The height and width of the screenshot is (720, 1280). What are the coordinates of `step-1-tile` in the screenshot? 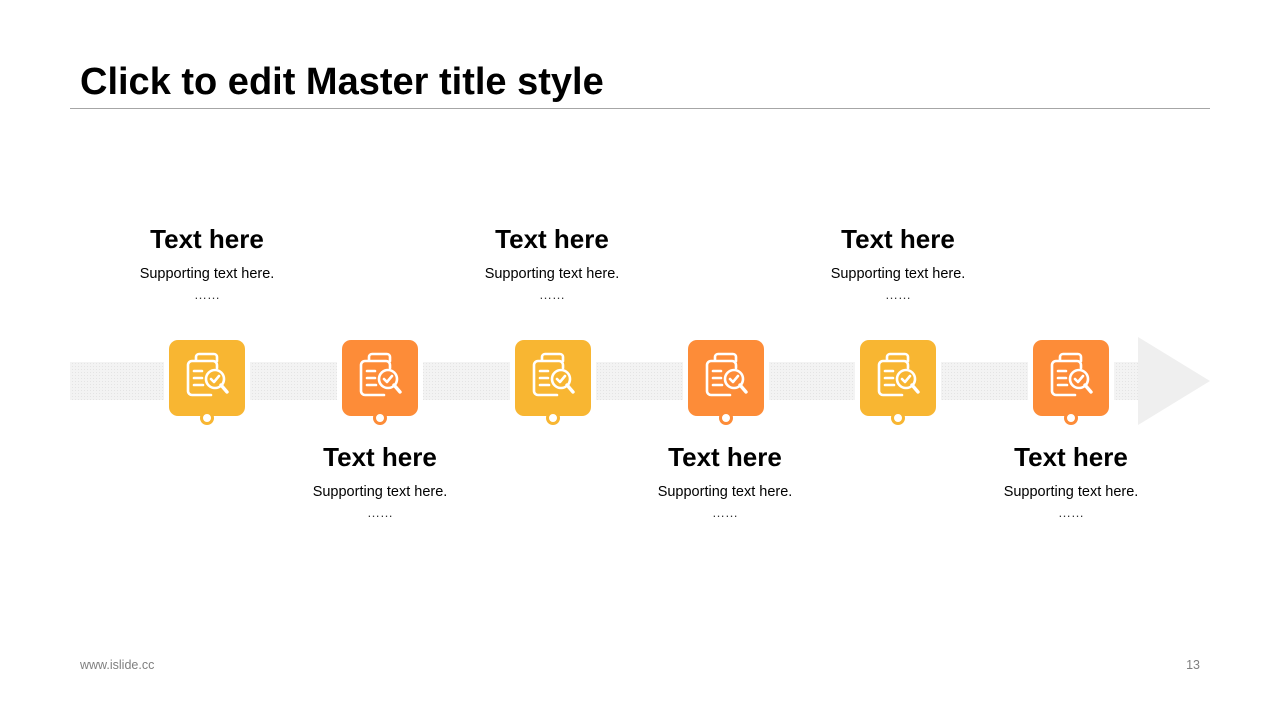 It's located at (207, 382).